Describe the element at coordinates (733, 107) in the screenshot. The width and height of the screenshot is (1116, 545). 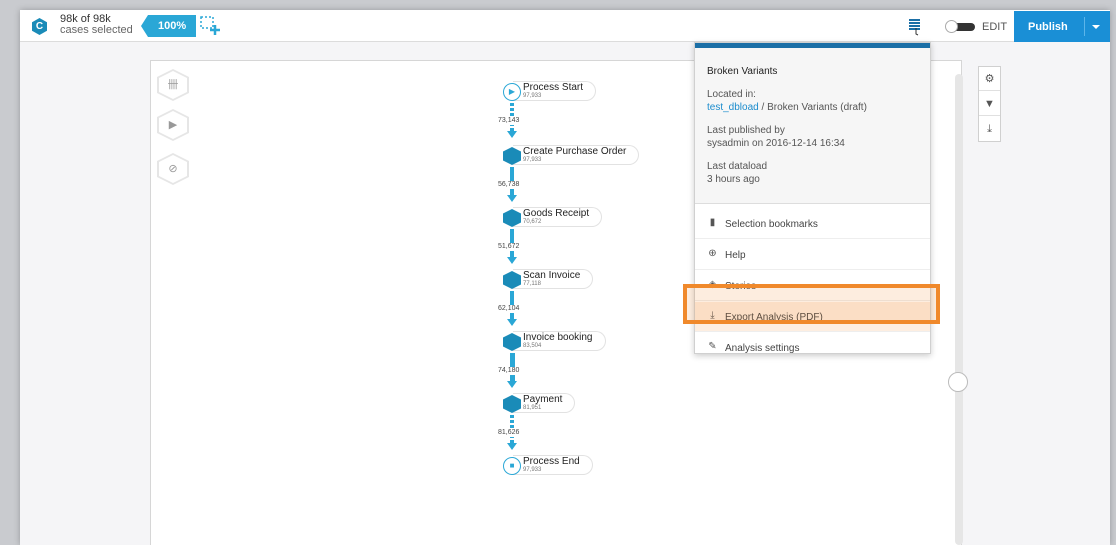
I see `location-link: test_dbload` at that location.